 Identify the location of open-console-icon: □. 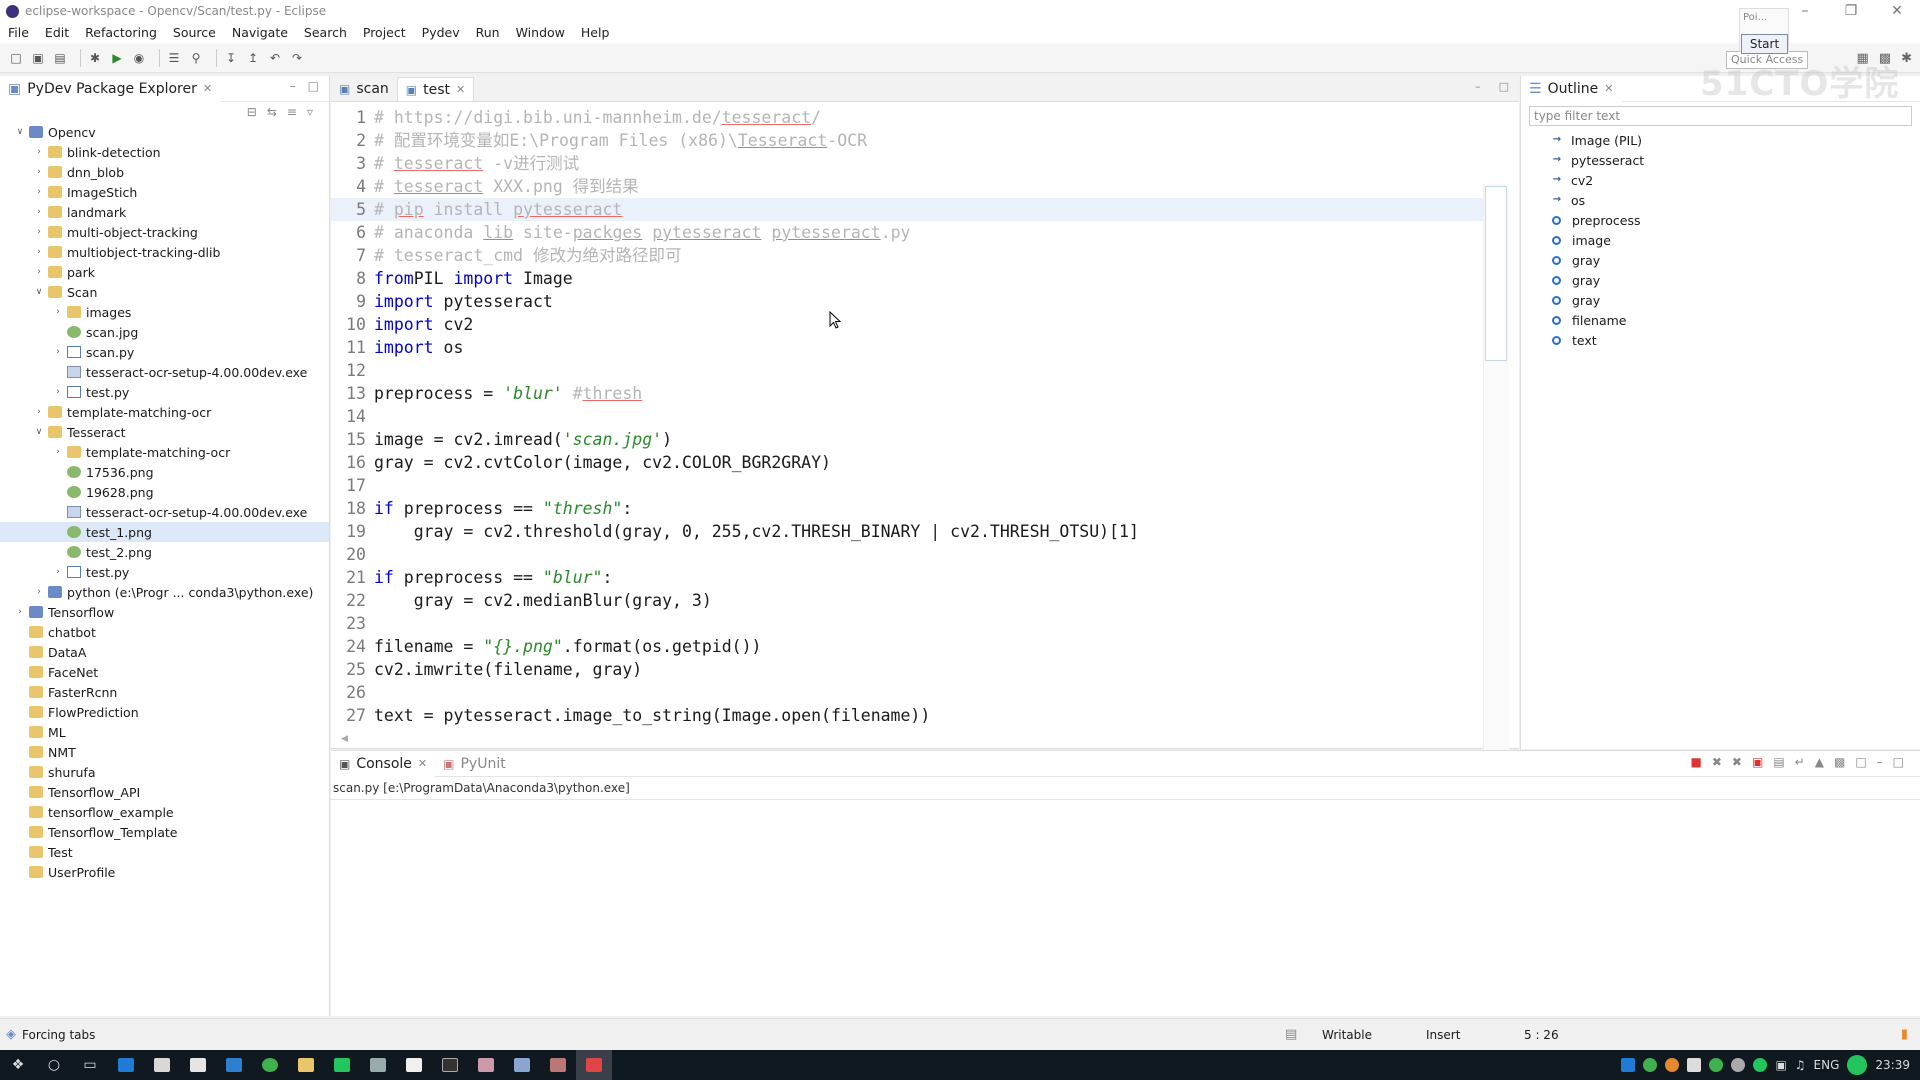
(1860, 762).